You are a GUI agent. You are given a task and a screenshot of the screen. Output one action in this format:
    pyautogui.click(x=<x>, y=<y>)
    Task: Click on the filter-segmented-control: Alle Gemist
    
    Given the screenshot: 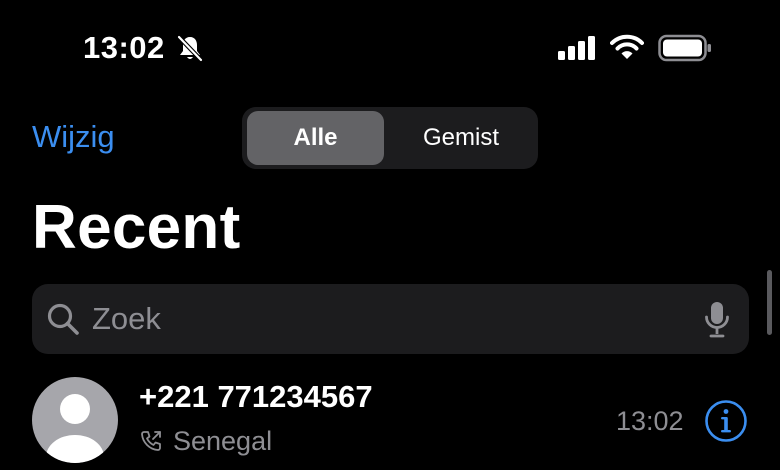 What is the action you would take?
    pyautogui.click(x=390, y=138)
    